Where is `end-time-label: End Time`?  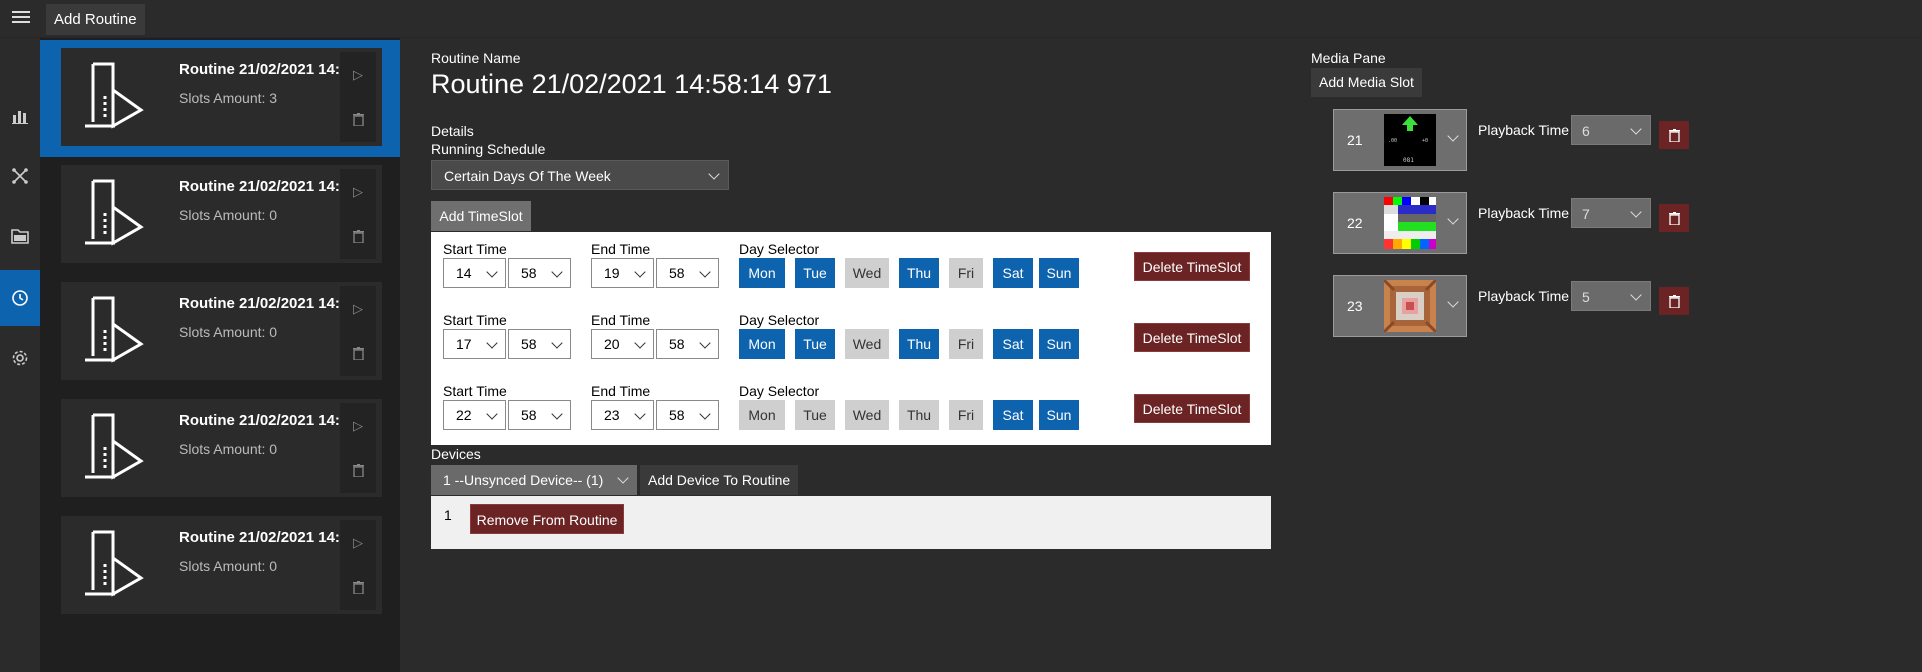 end-time-label: End Time is located at coordinates (621, 320).